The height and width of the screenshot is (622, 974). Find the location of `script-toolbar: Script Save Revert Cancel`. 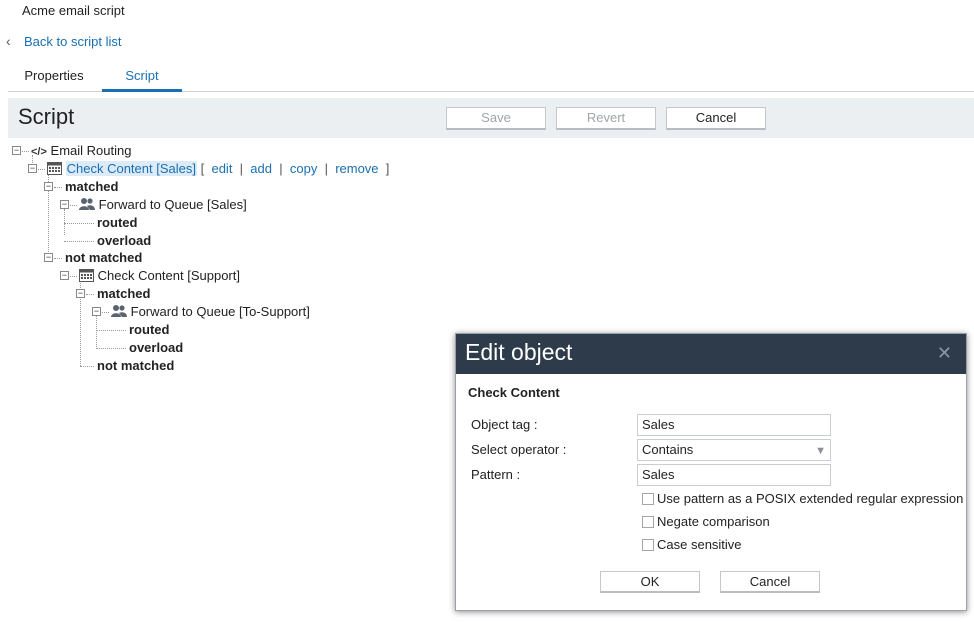

script-toolbar: Script Save Revert Cancel is located at coordinates (491, 118).